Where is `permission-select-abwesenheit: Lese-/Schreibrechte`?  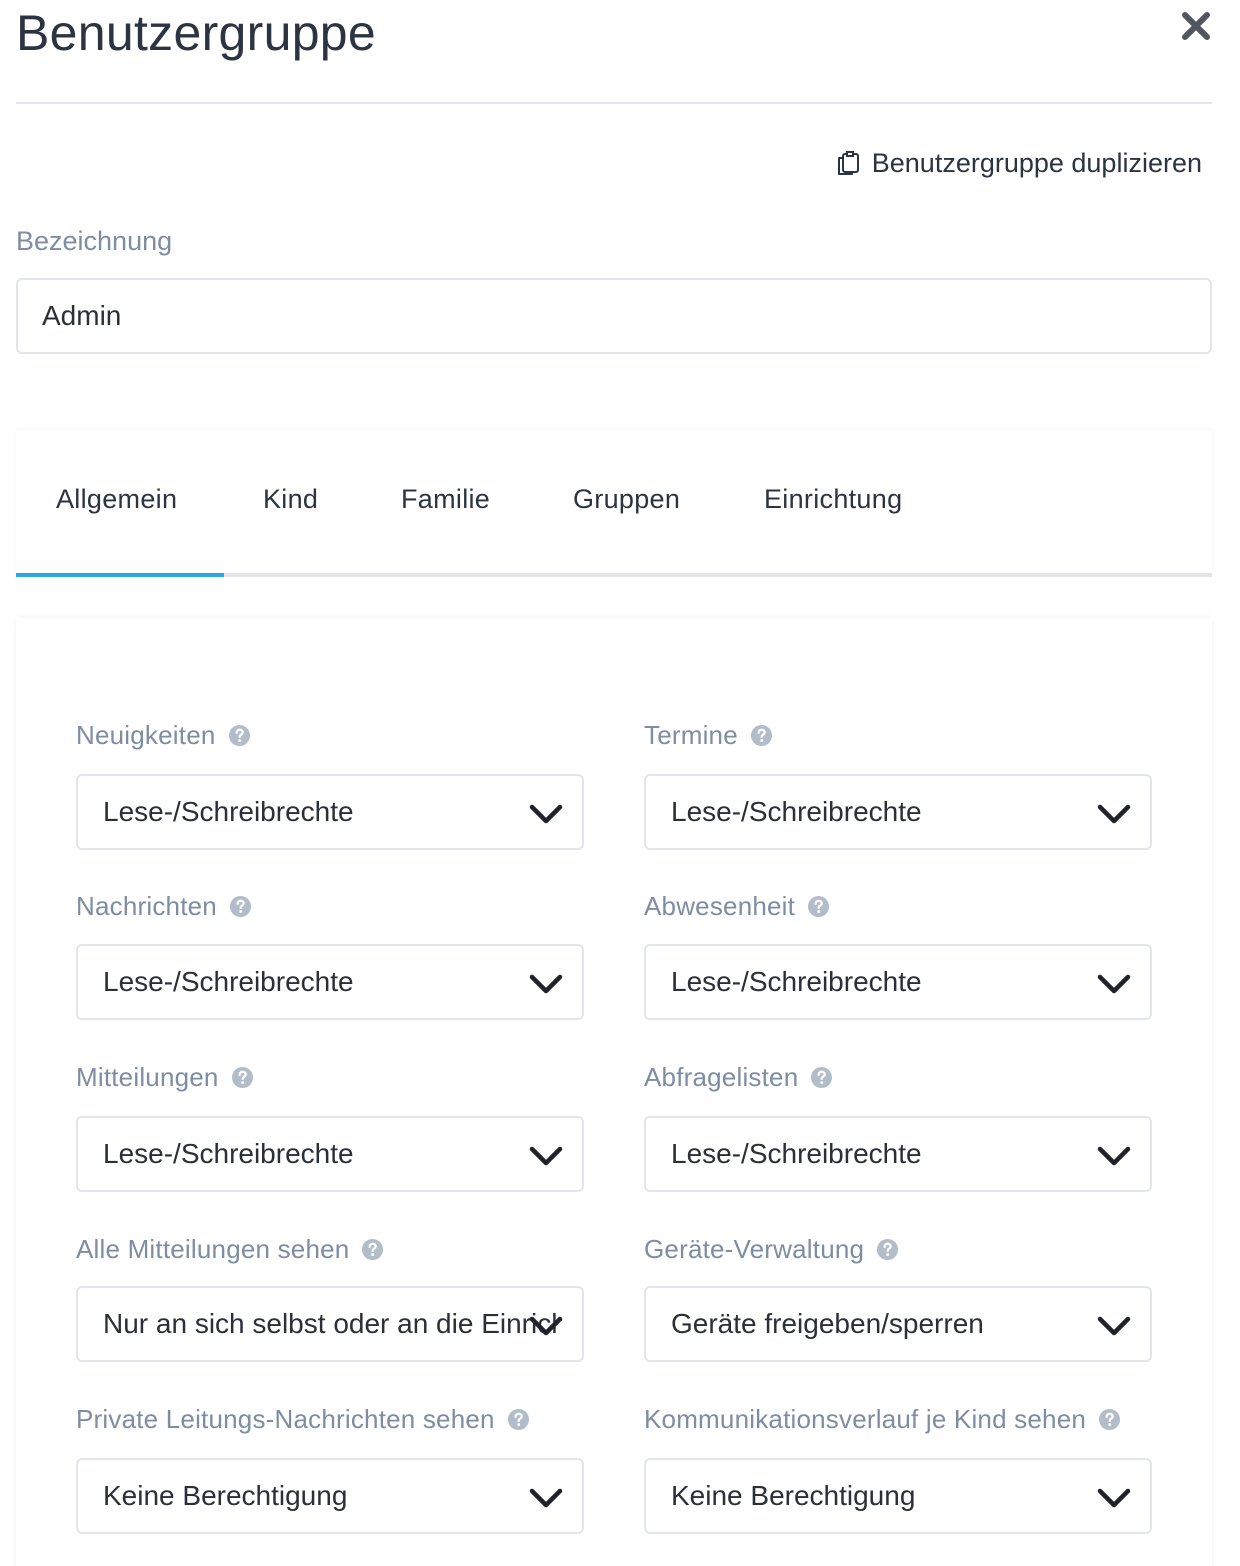 permission-select-abwesenheit: Lese-/Schreibrechte is located at coordinates (898, 982).